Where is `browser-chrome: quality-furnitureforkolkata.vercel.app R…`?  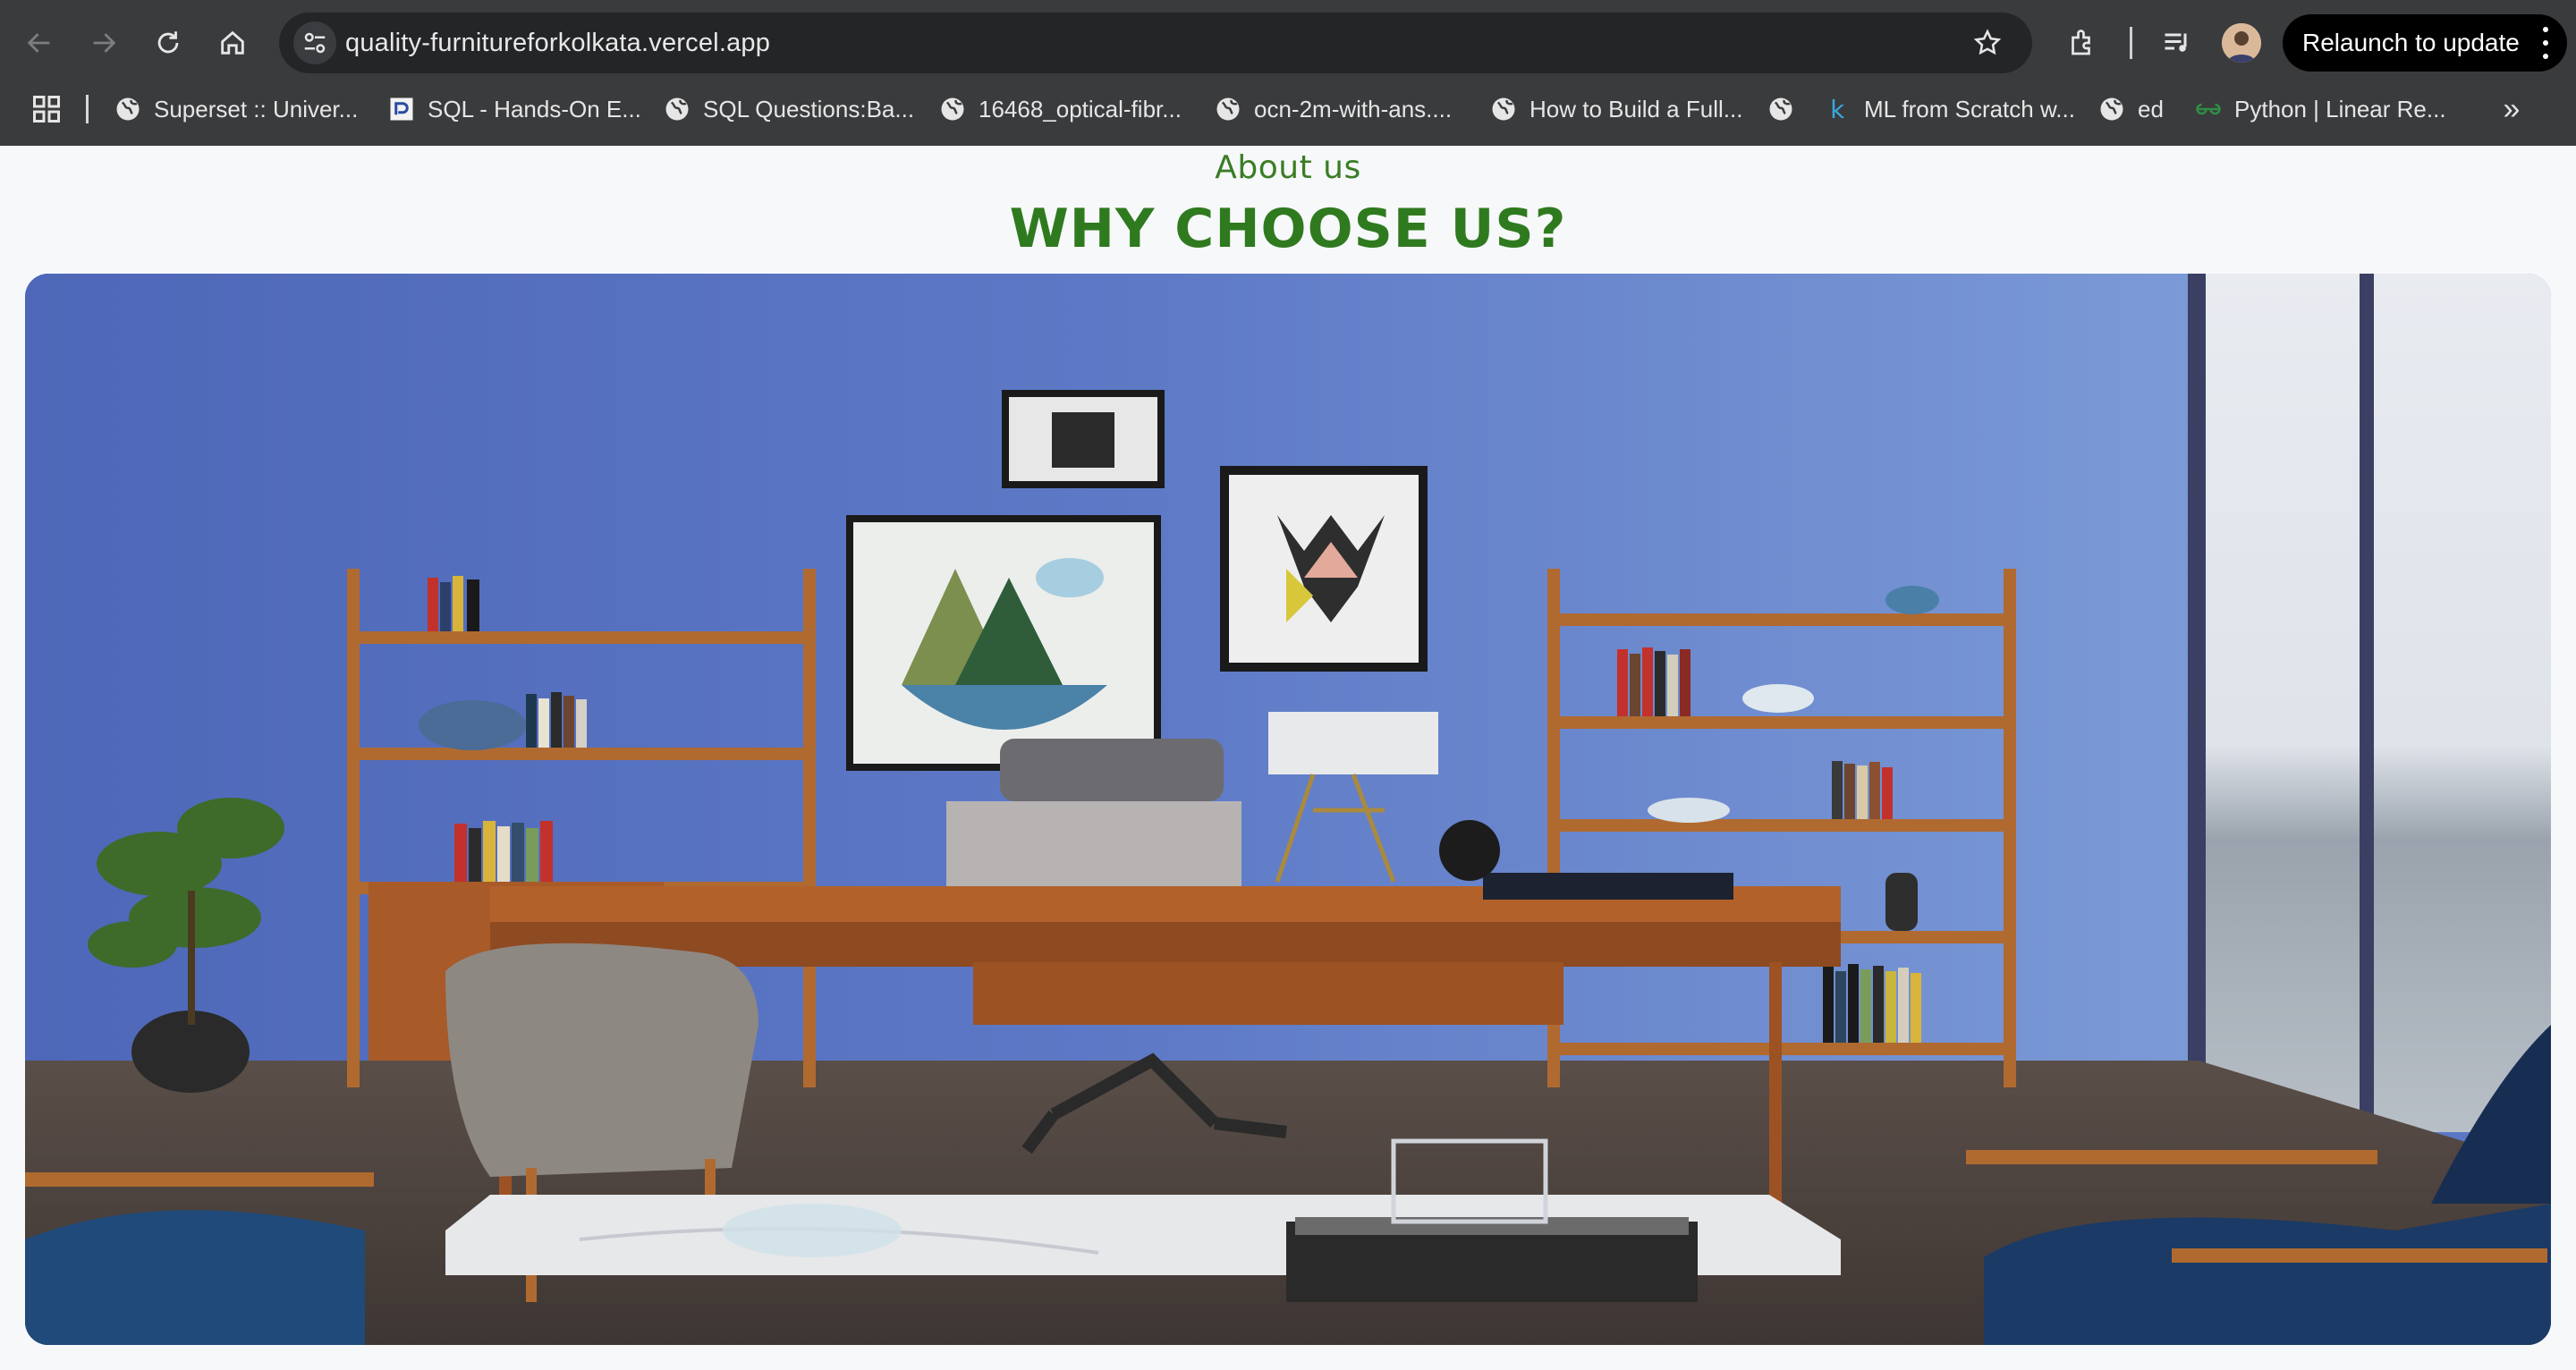
browser-chrome: quality-furnitureforkolkata.vercel.app R… is located at coordinates (1288, 73).